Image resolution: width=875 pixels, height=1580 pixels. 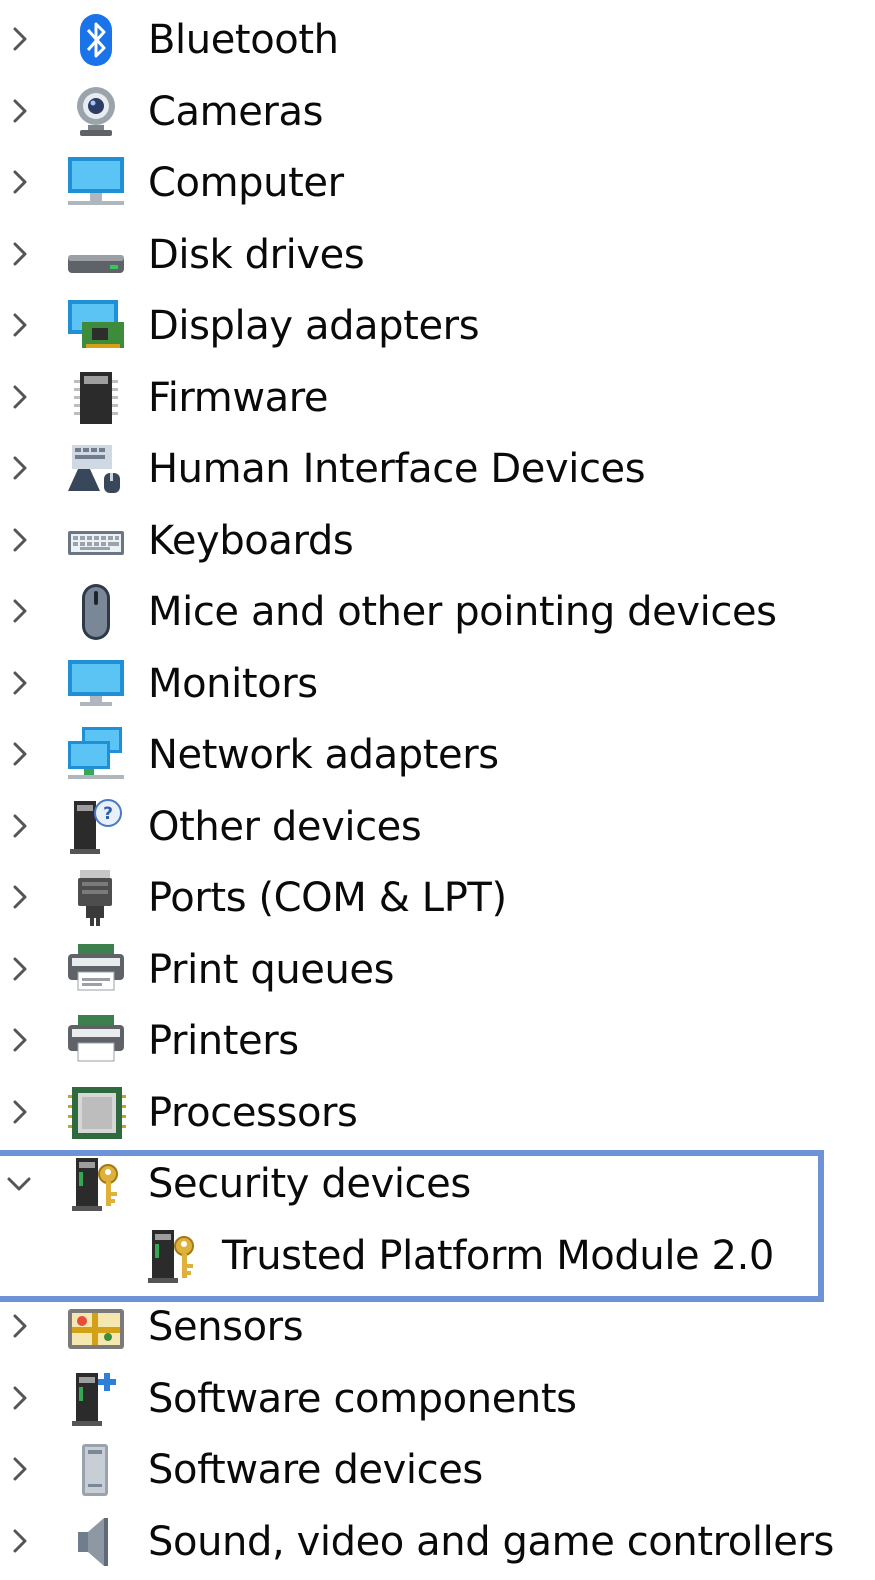 I want to click on tree-item-sound-video-and-game-controllers: Sound, video and game controllers, so click(x=437, y=1541).